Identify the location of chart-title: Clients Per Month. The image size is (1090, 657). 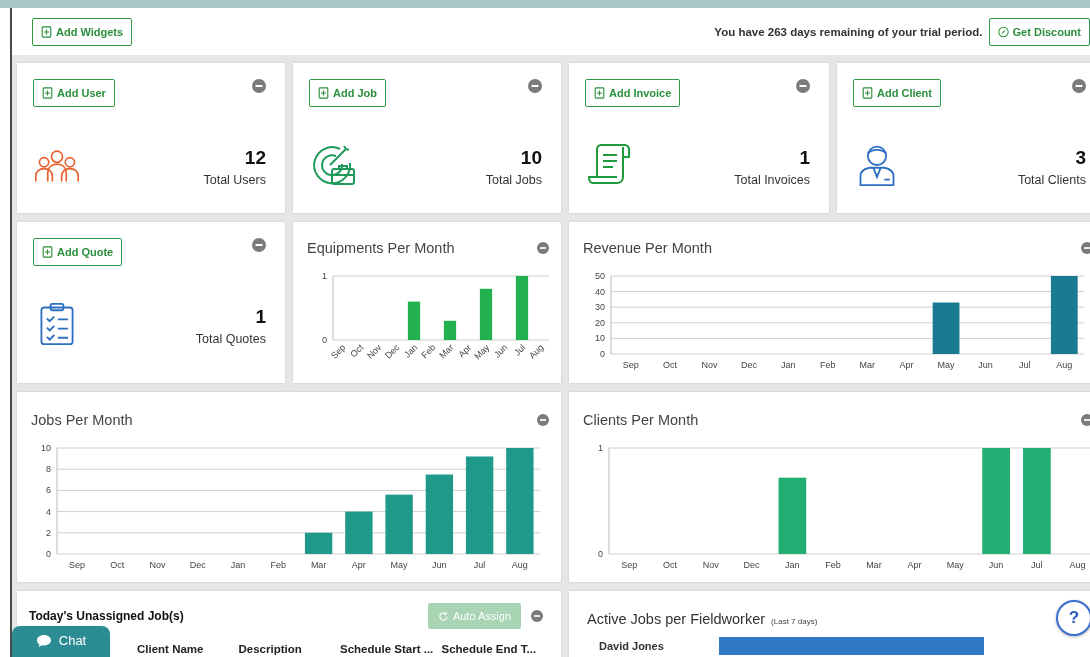
(641, 420).